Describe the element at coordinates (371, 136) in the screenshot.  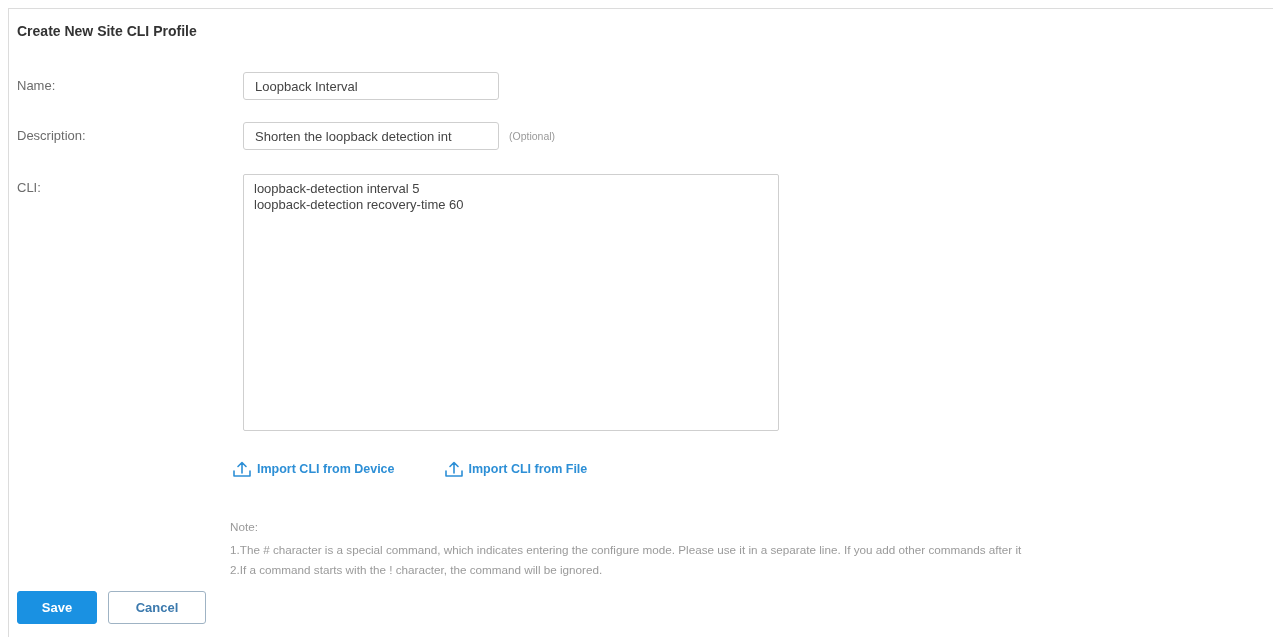
I see `text-input: Shorten the loopback detection int` at that location.